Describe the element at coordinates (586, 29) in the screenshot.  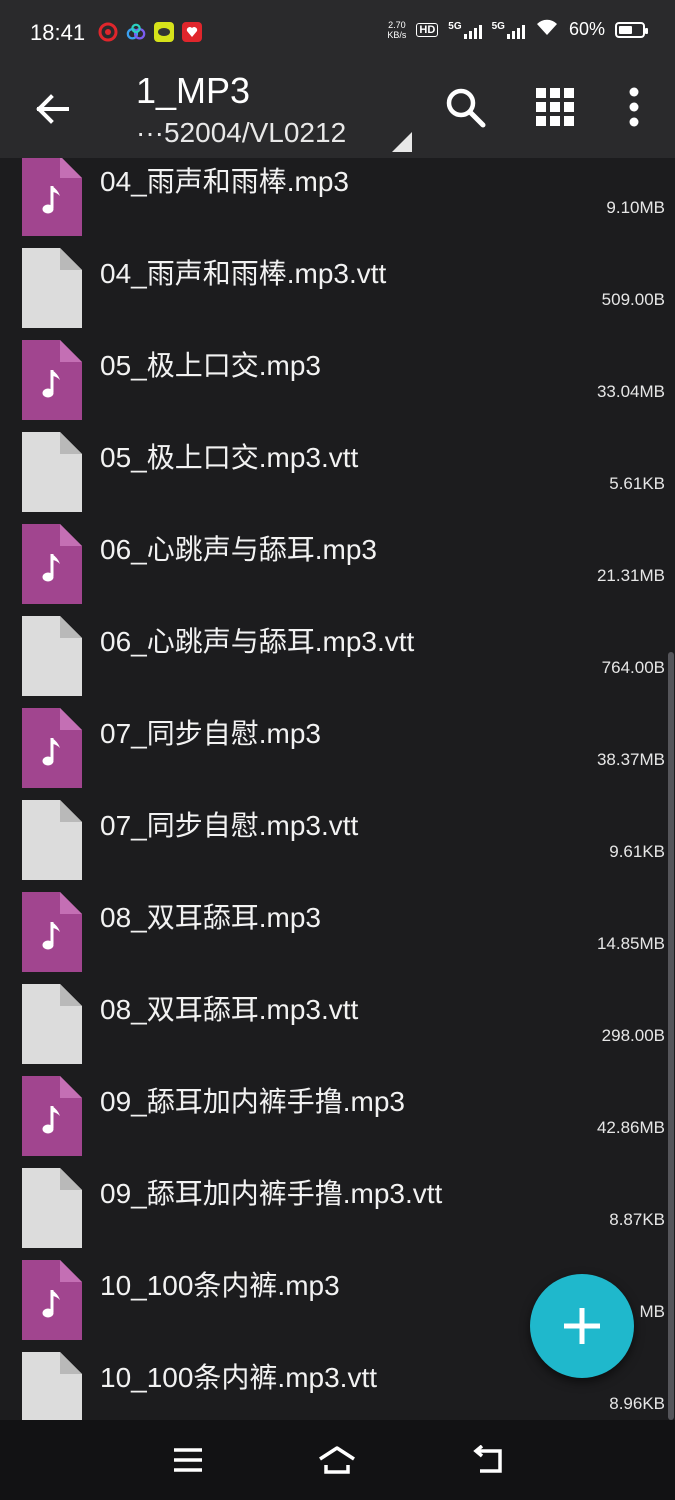
I see `battery-percent: 60%` at that location.